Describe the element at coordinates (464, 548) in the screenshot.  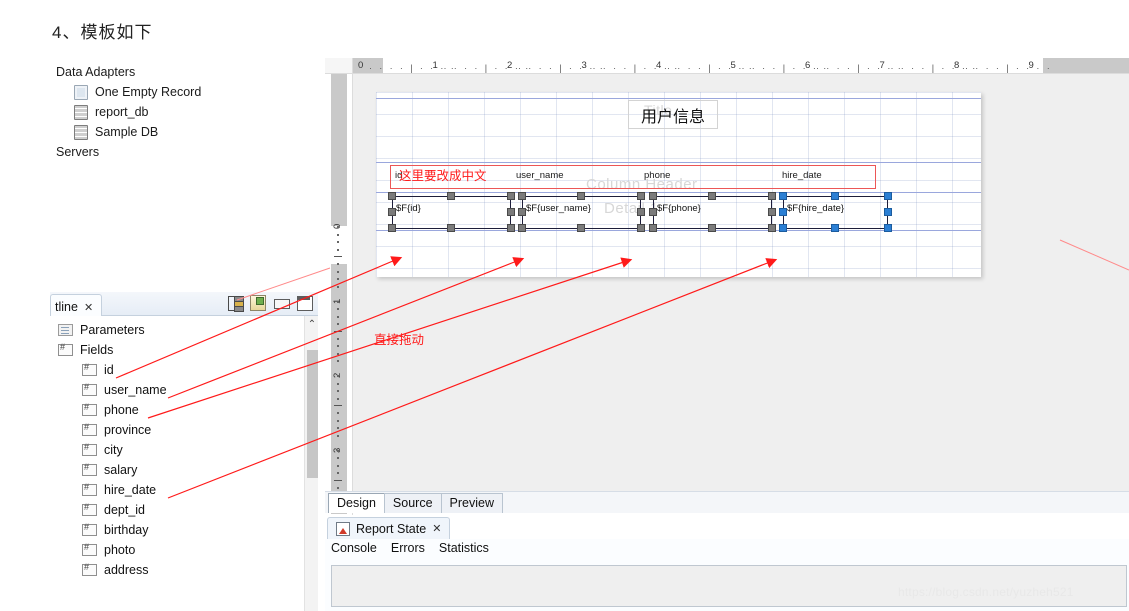
I see `subtab-statistics: Statistics` at that location.